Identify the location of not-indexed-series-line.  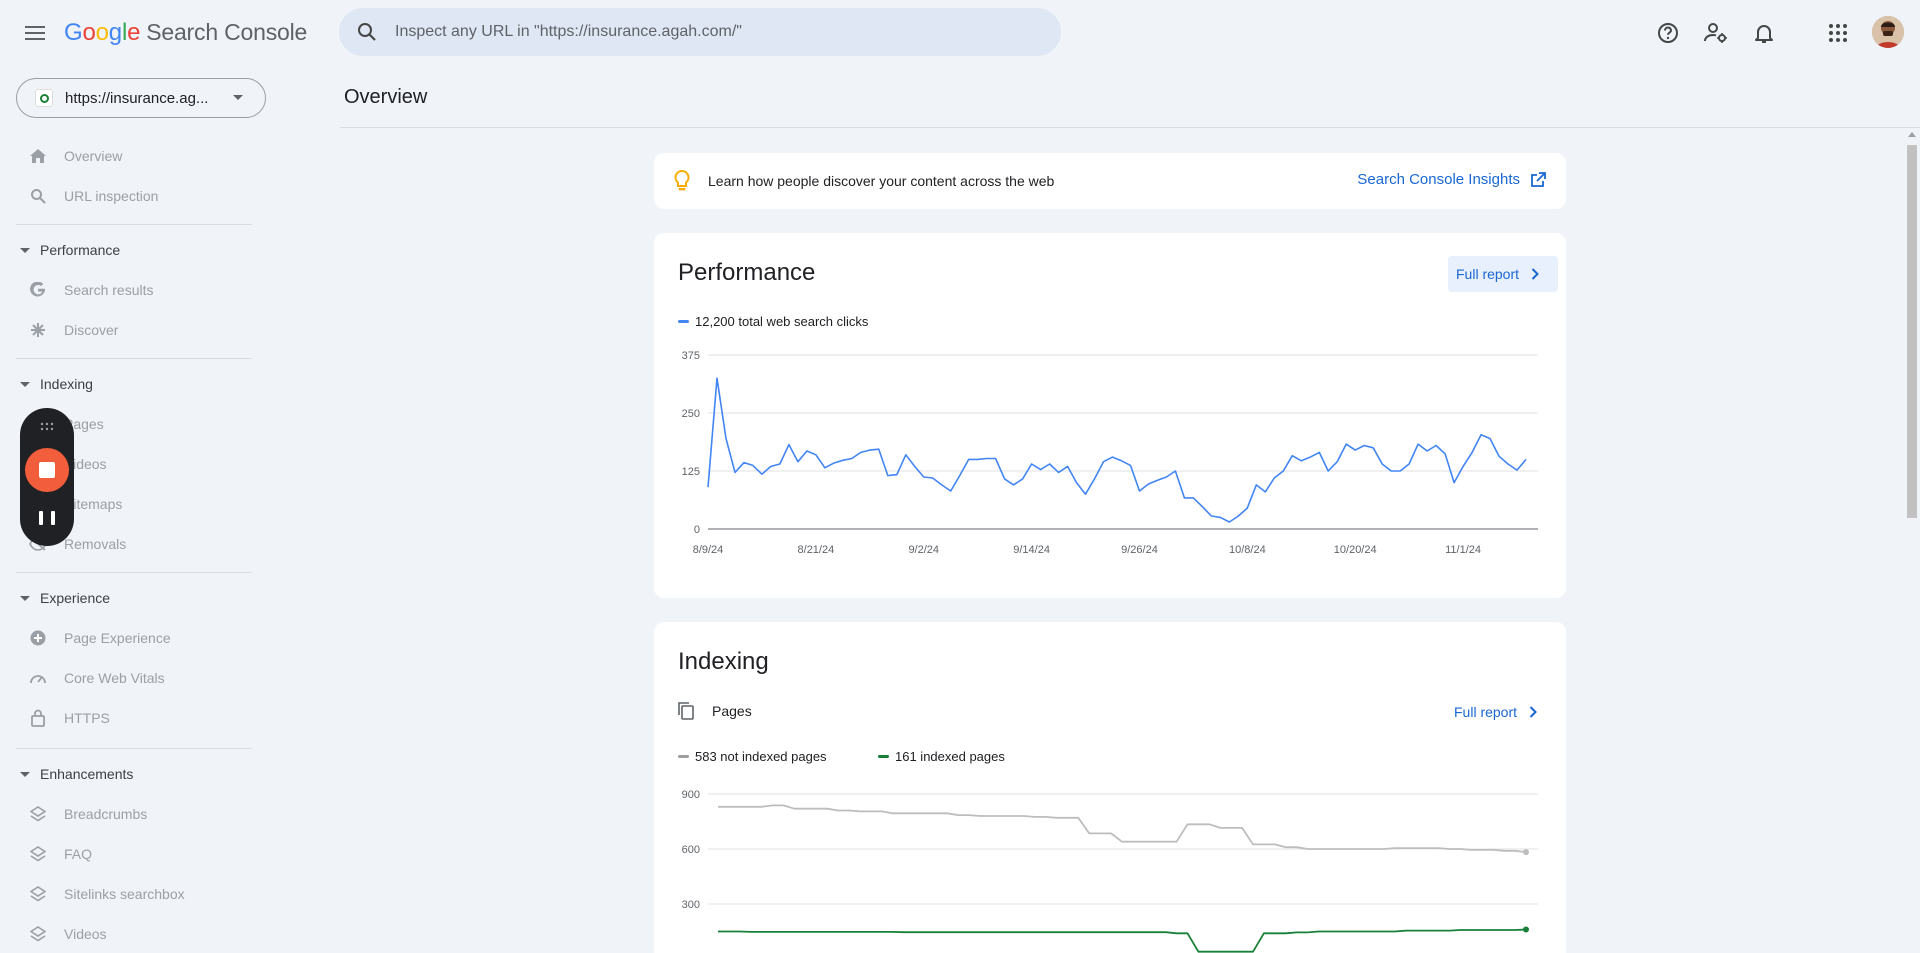
(1122, 828).